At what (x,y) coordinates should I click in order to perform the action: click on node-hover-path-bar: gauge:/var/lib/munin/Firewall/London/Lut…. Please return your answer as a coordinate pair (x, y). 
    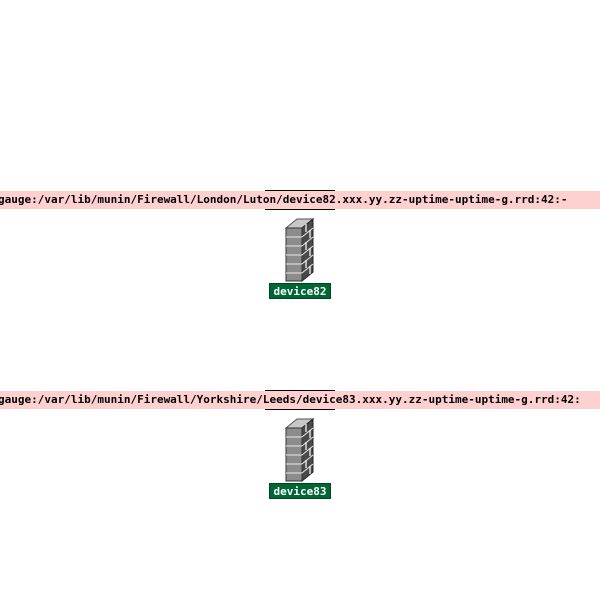
    Looking at the image, I should click on (300, 200).